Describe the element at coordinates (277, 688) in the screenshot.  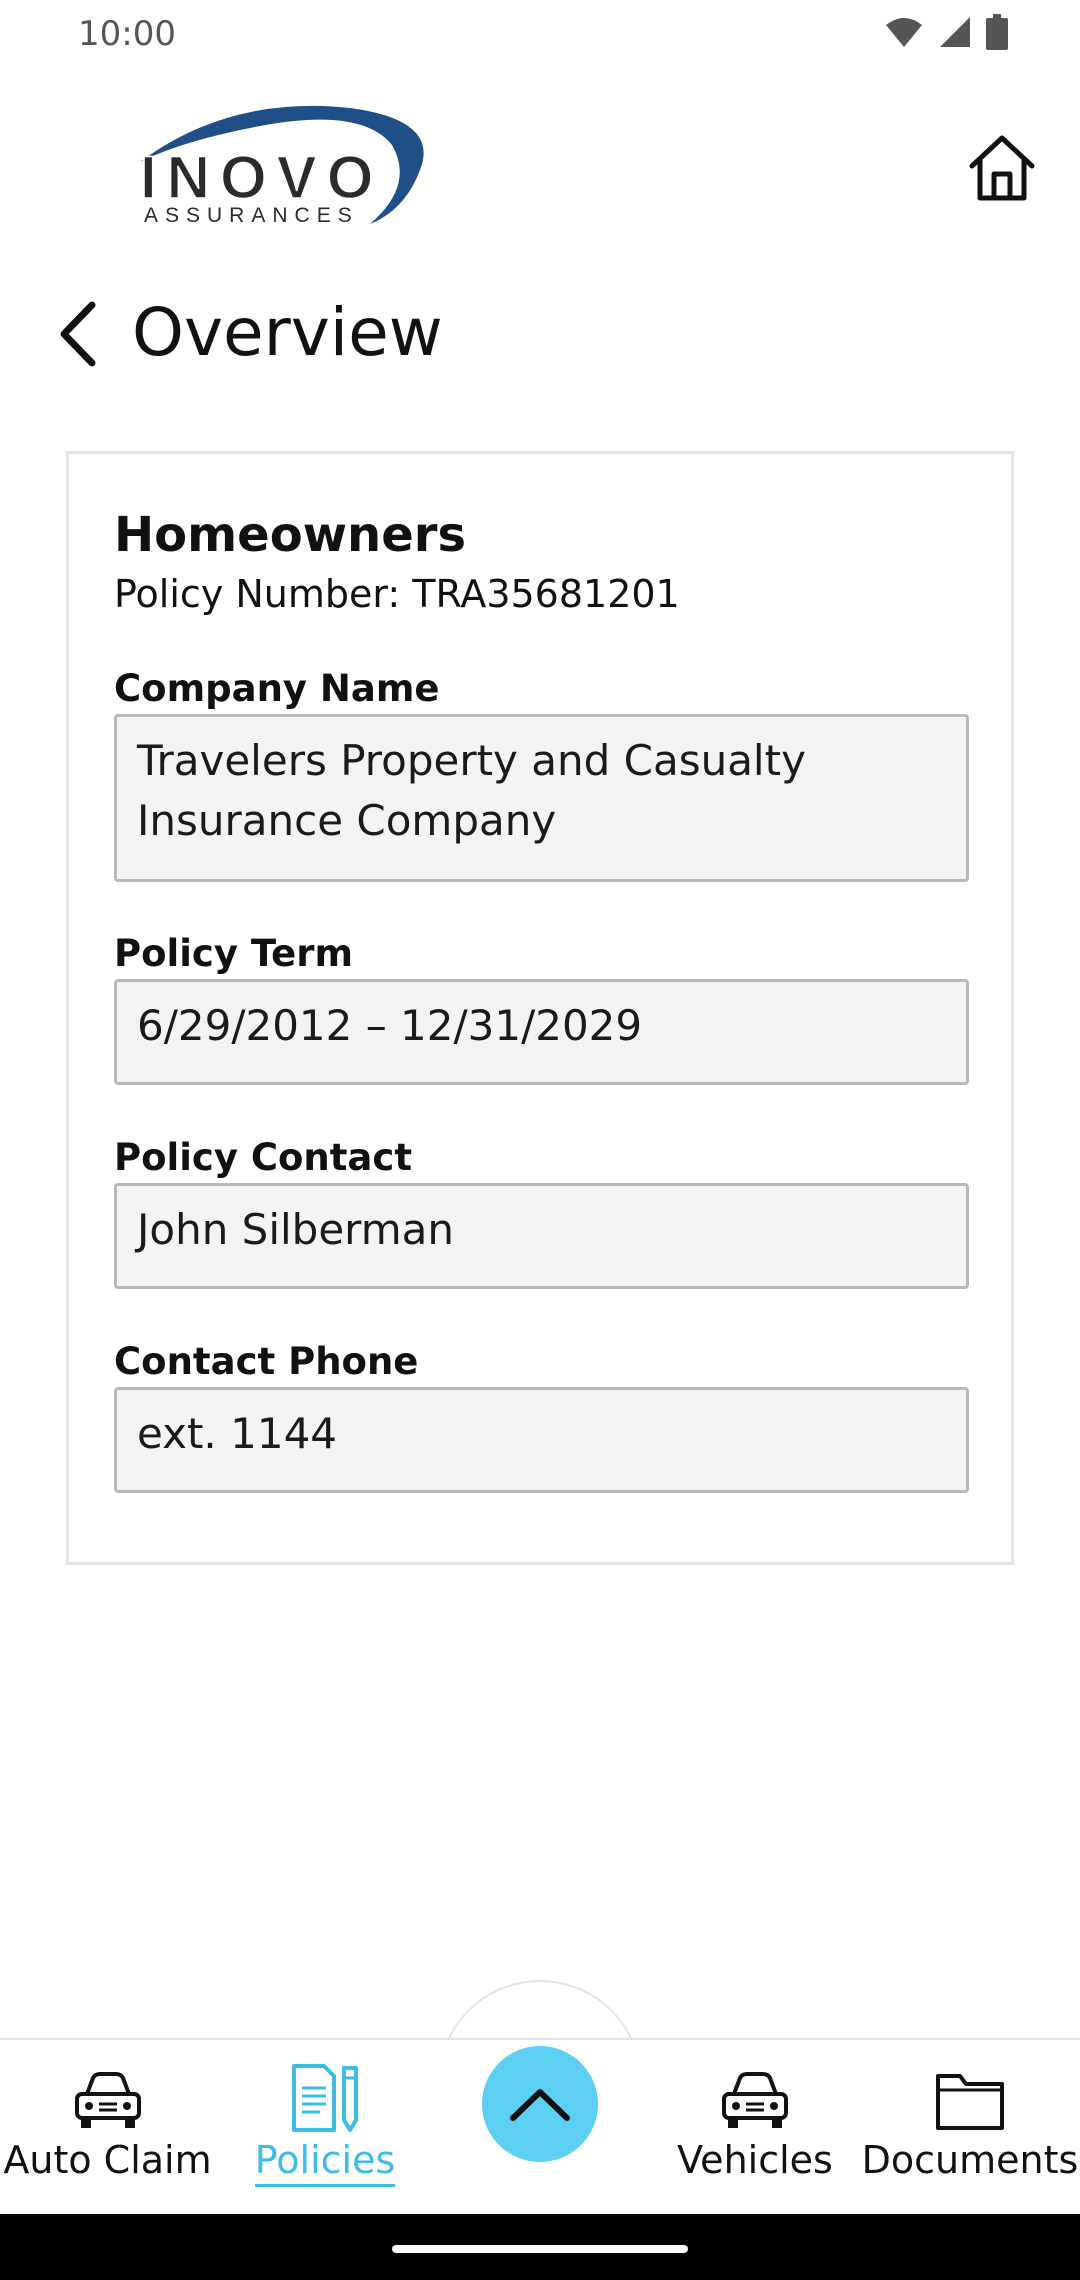
I see `field-label: Company Name` at that location.